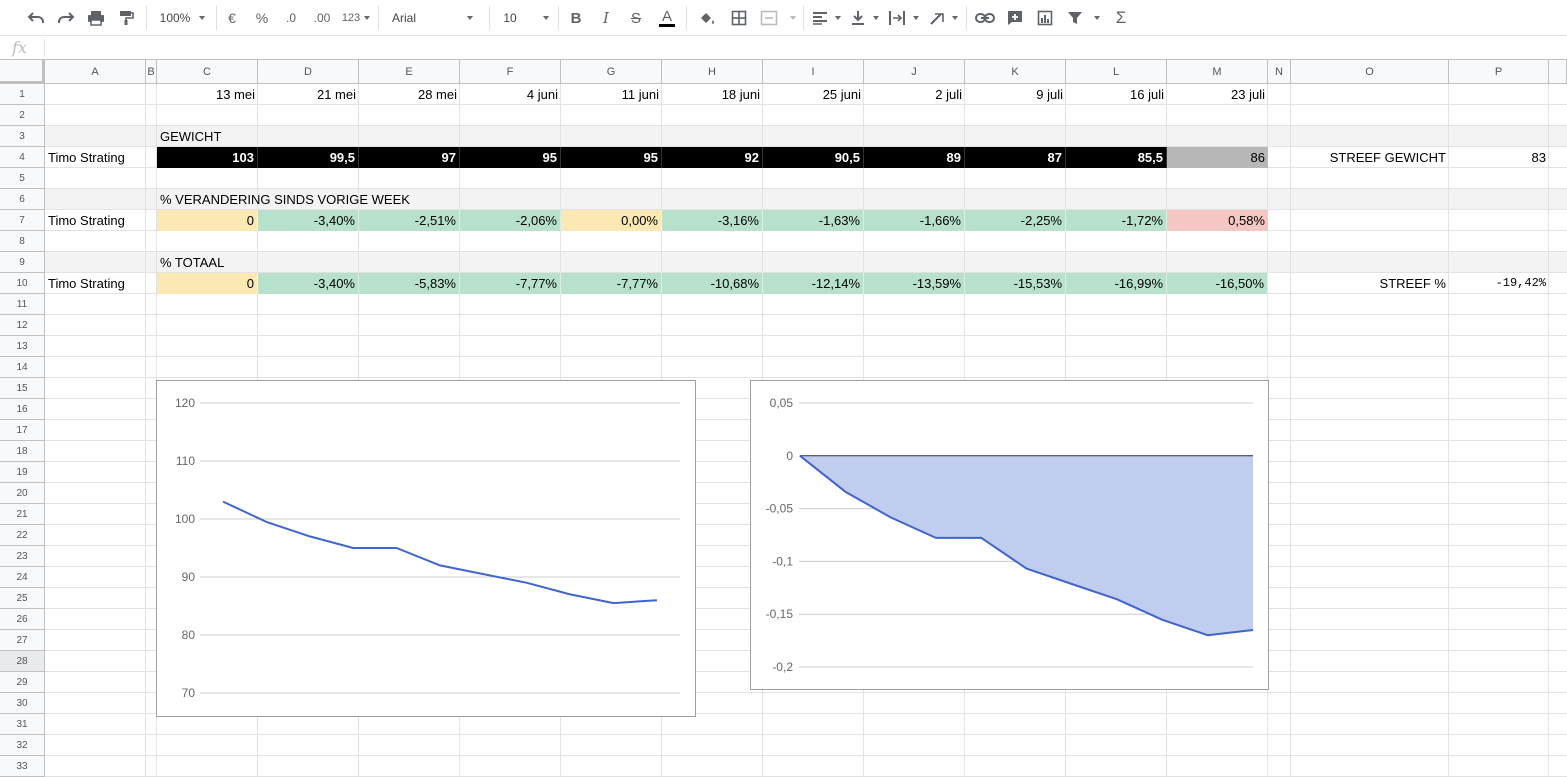 This screenshot has height=777, width=1567. What do you see at coordinates (712, 72) in the screenshot?
I see `column-header-h: H` at bounding box center [712, 72].